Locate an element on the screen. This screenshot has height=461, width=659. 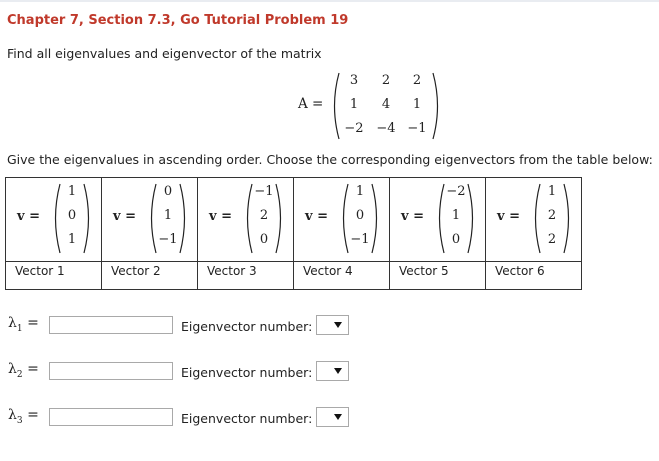
vector-column: 1 0 −1 is located at coordinates (360, 218).